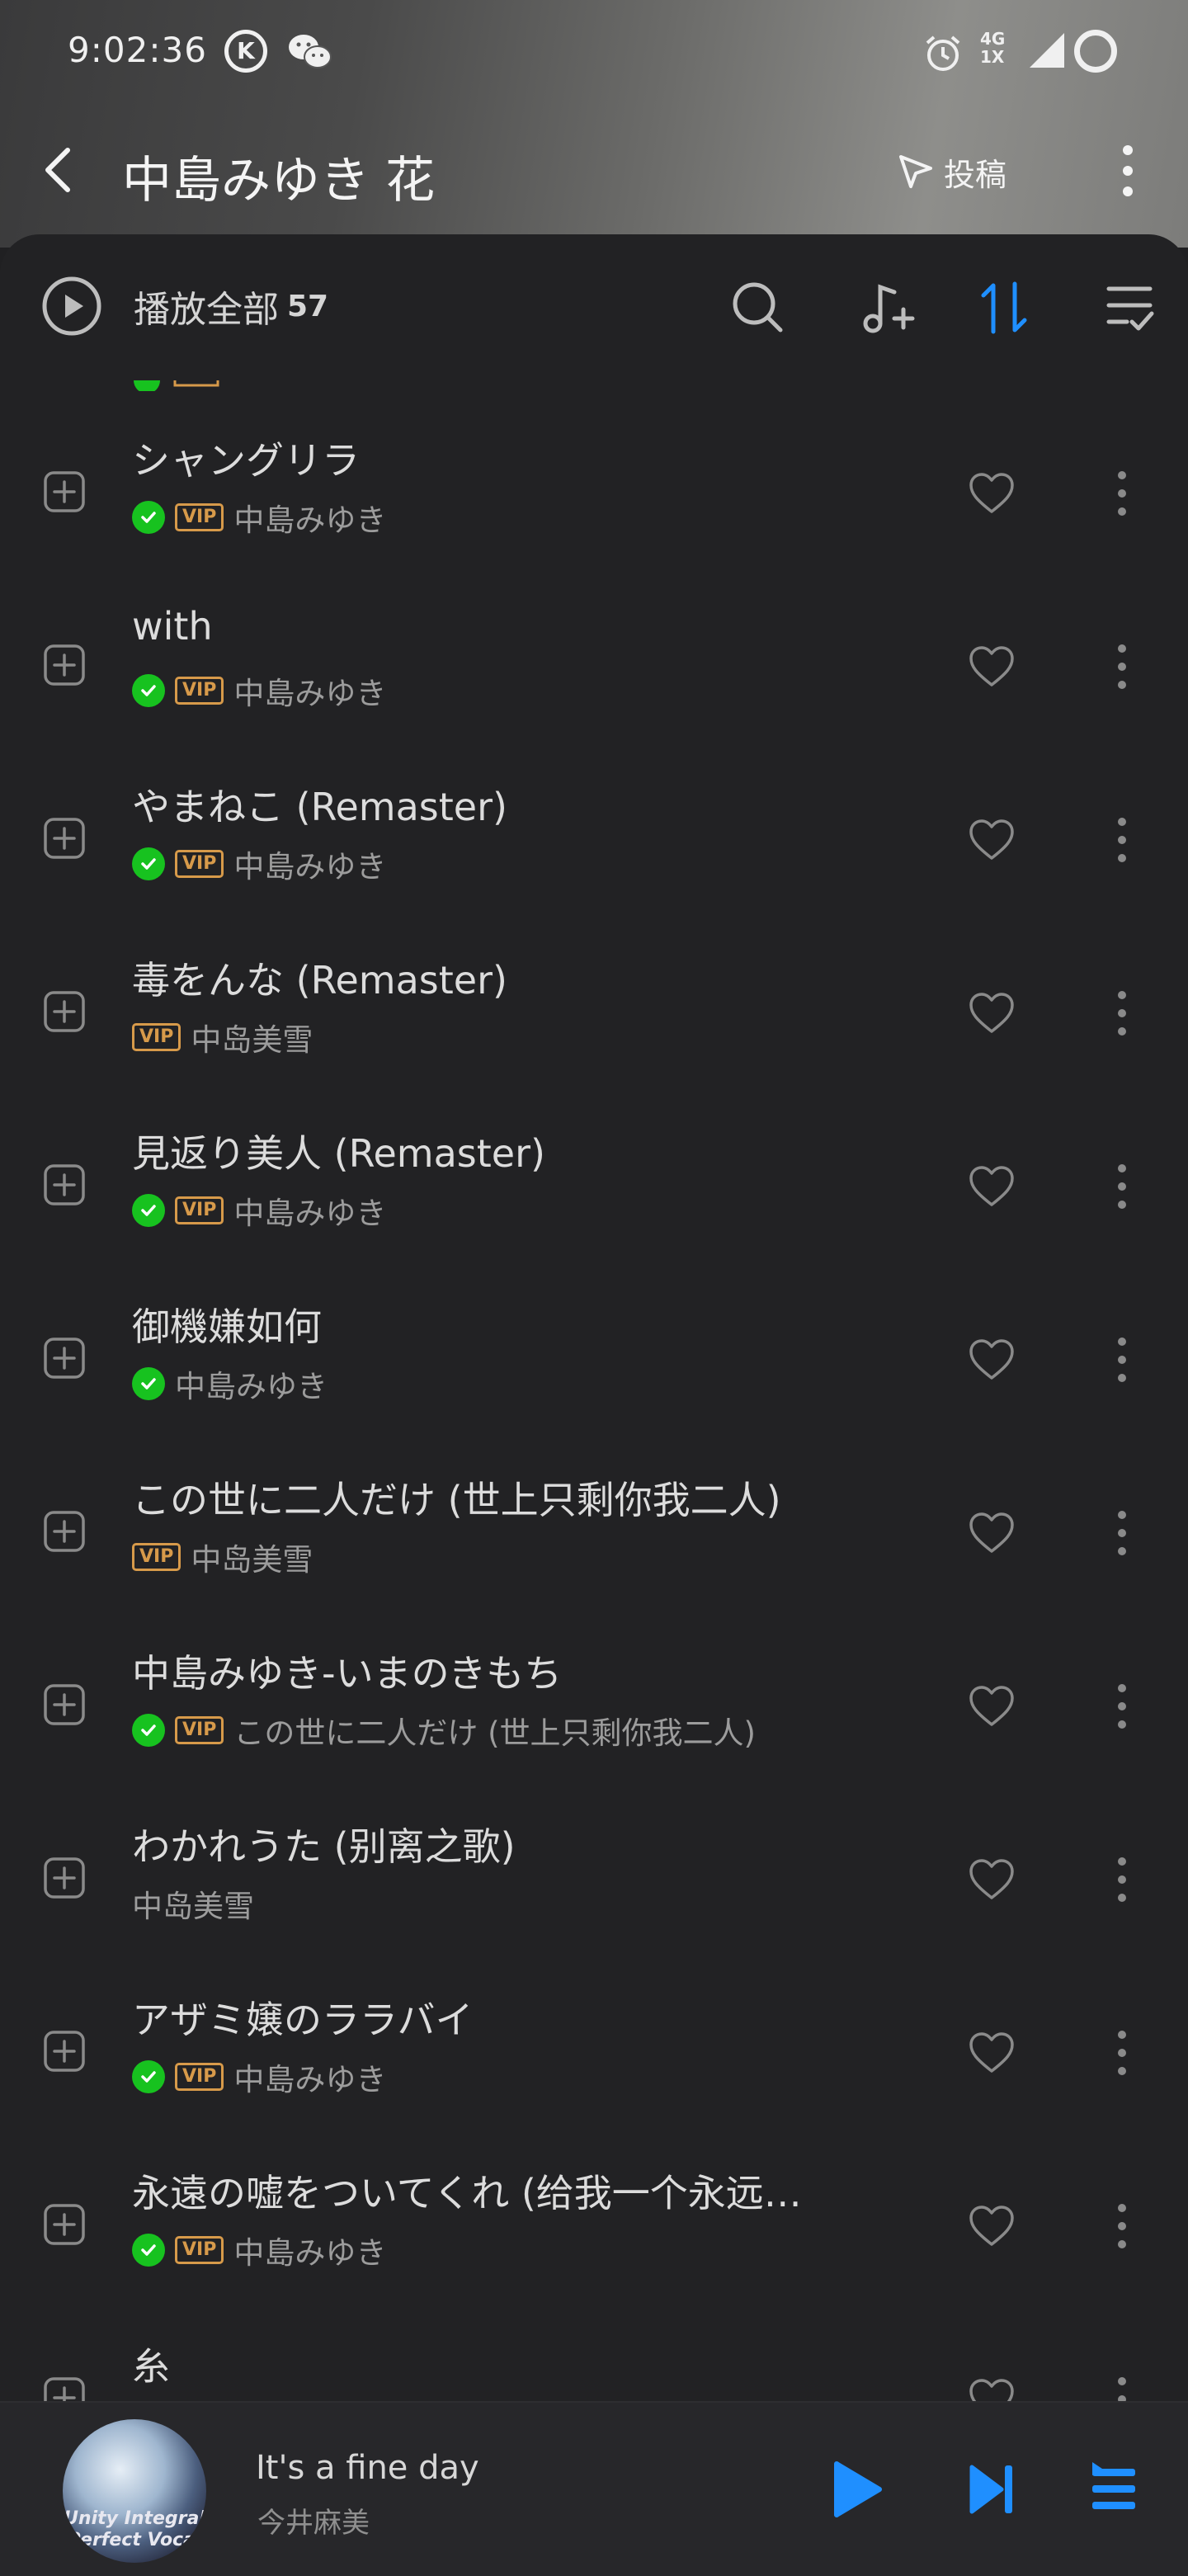 Image resolution: width=1188 pixels, height=2576 pixels. I want to click on song-row: わかれうた (别离之歌) 中岛美雪, so click(594, 1880).